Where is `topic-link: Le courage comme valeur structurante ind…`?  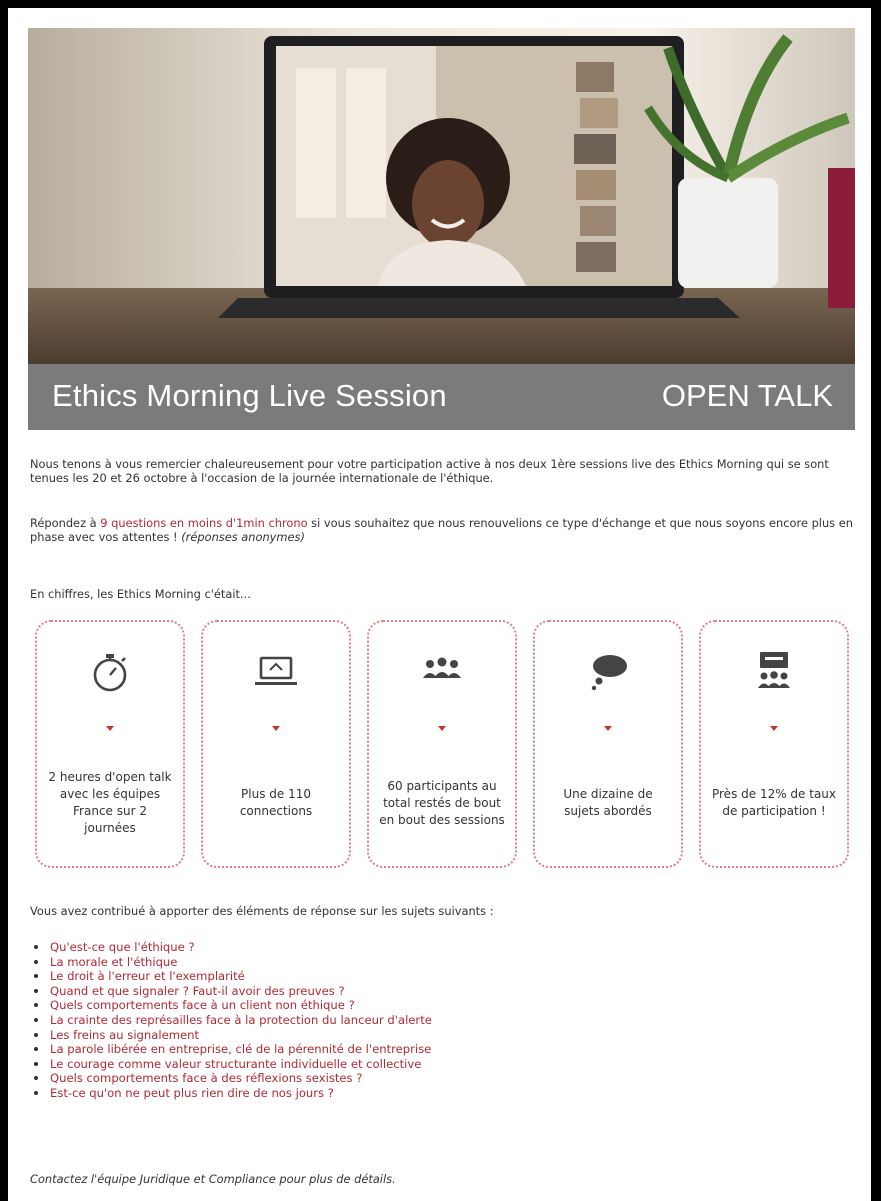 topic-link: Le courage comme valeur structurante ind… is located at coordinates (233, 1064).